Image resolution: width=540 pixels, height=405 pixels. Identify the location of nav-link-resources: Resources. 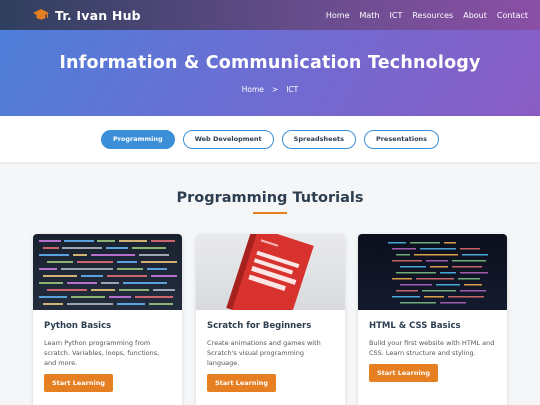
(432, 15).